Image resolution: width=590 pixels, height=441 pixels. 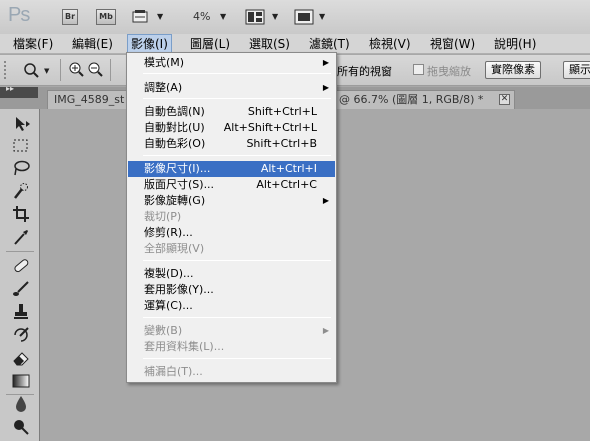 I want to click on gradient-tool, so click(x=21, y=381).